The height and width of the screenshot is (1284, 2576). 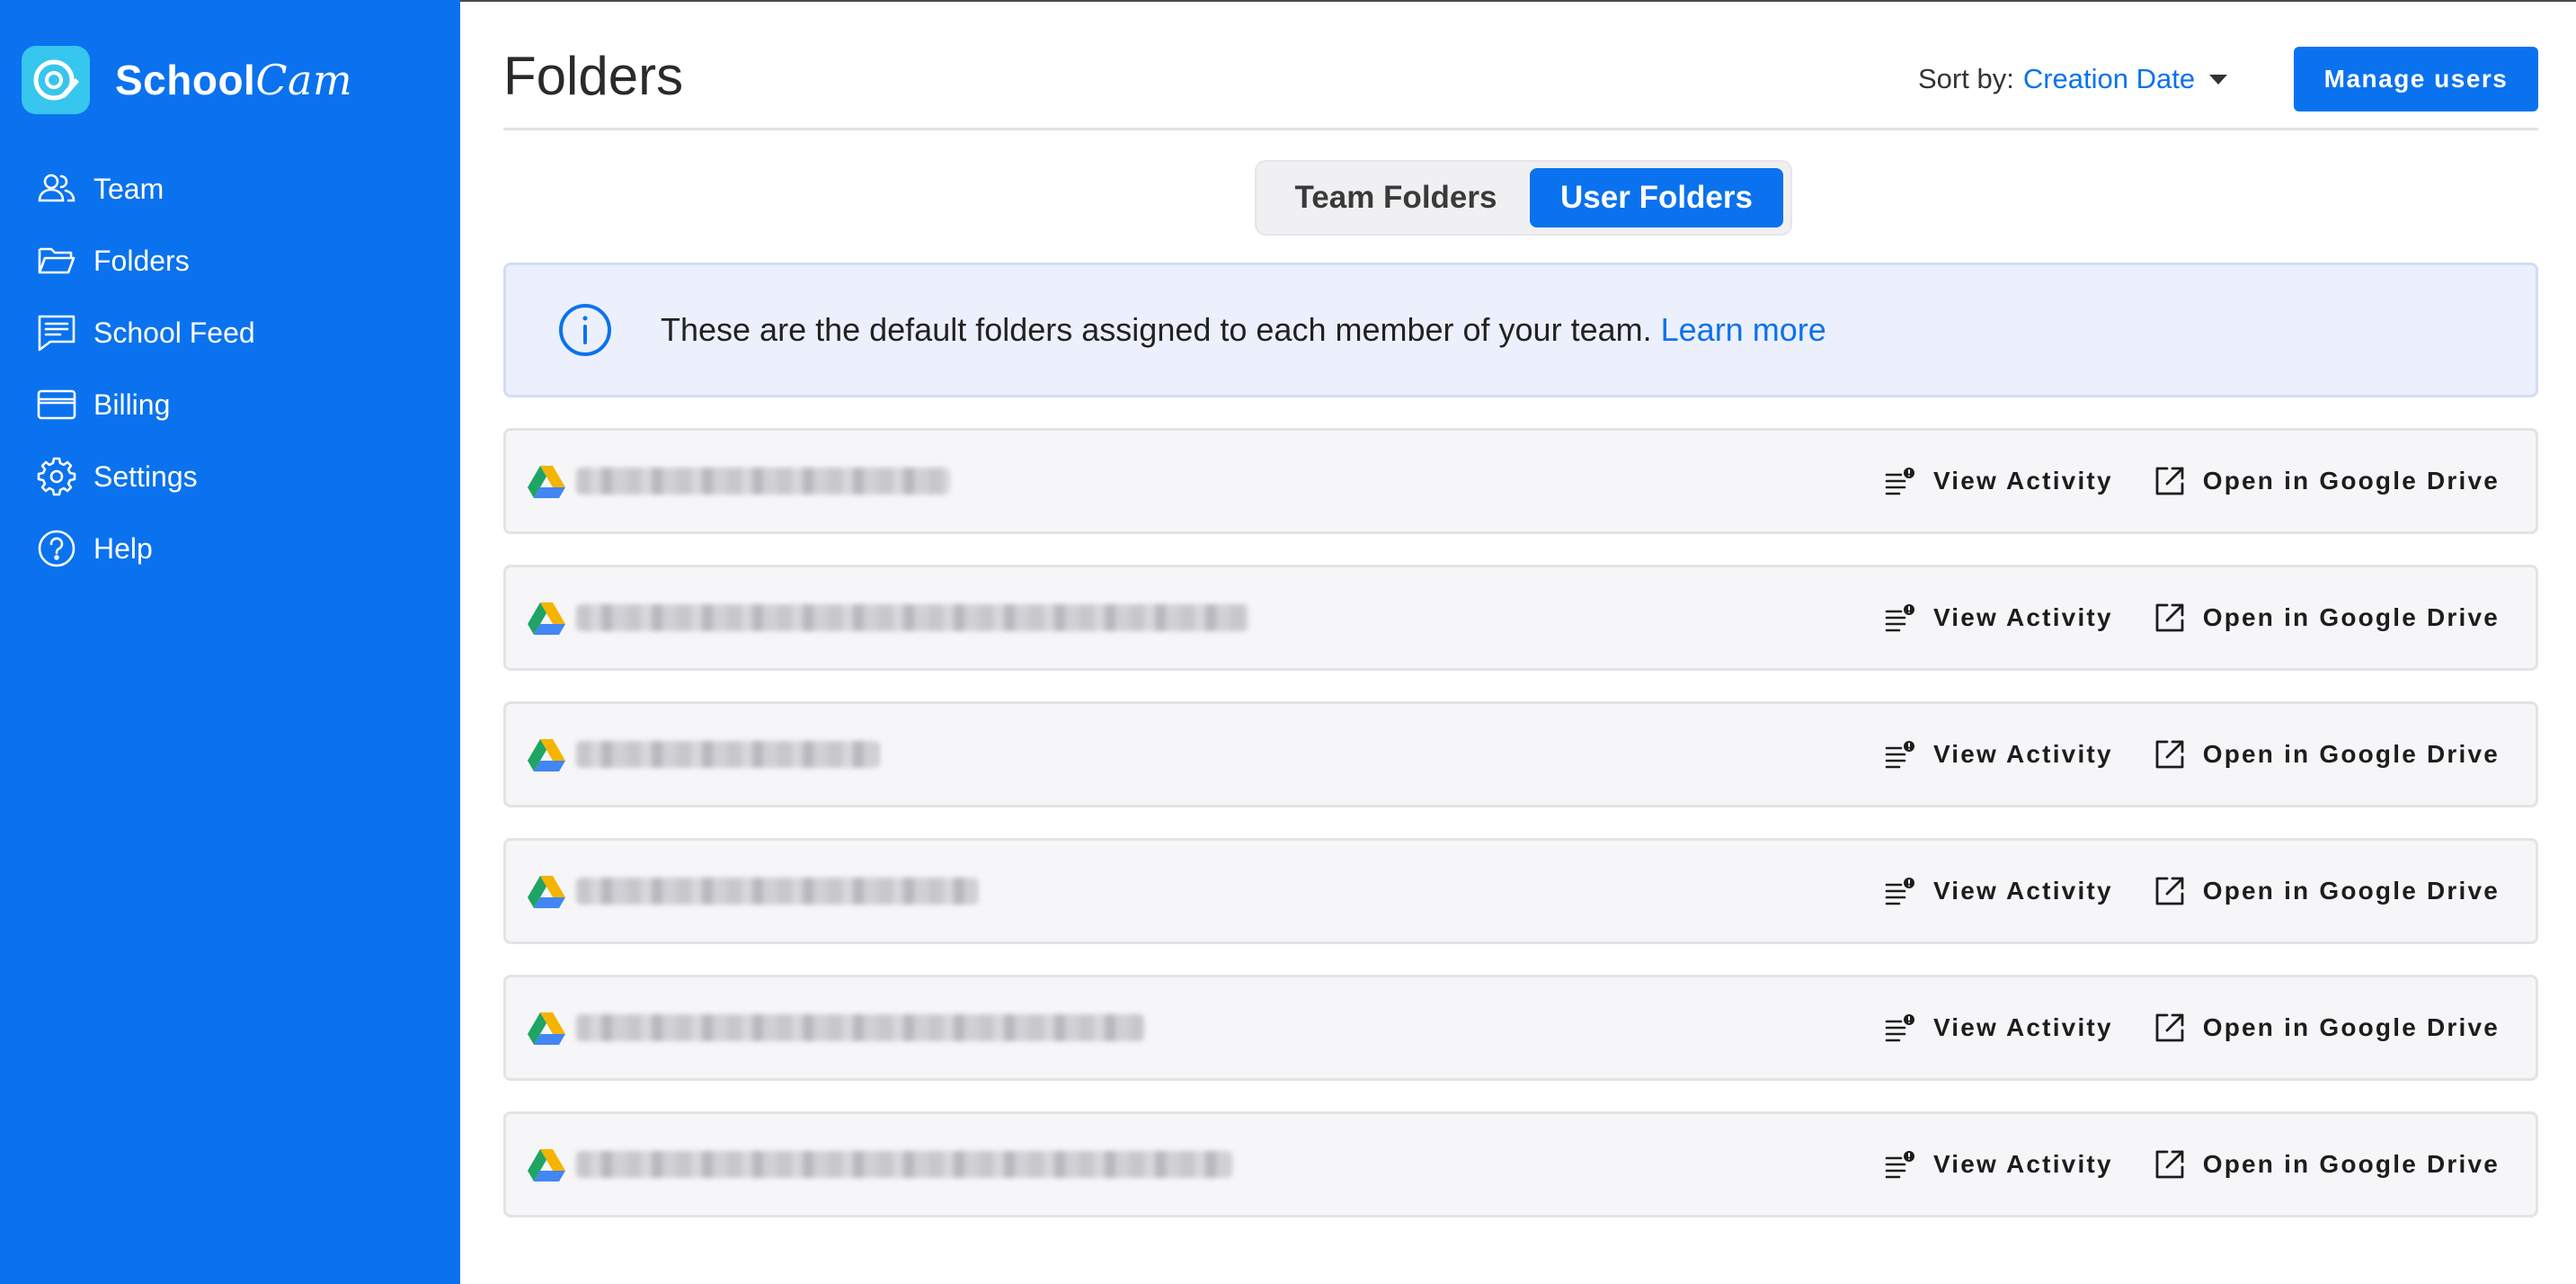 I want to click on folder-tabs: Team Folders User Folders, so click(x=1523, y=198).